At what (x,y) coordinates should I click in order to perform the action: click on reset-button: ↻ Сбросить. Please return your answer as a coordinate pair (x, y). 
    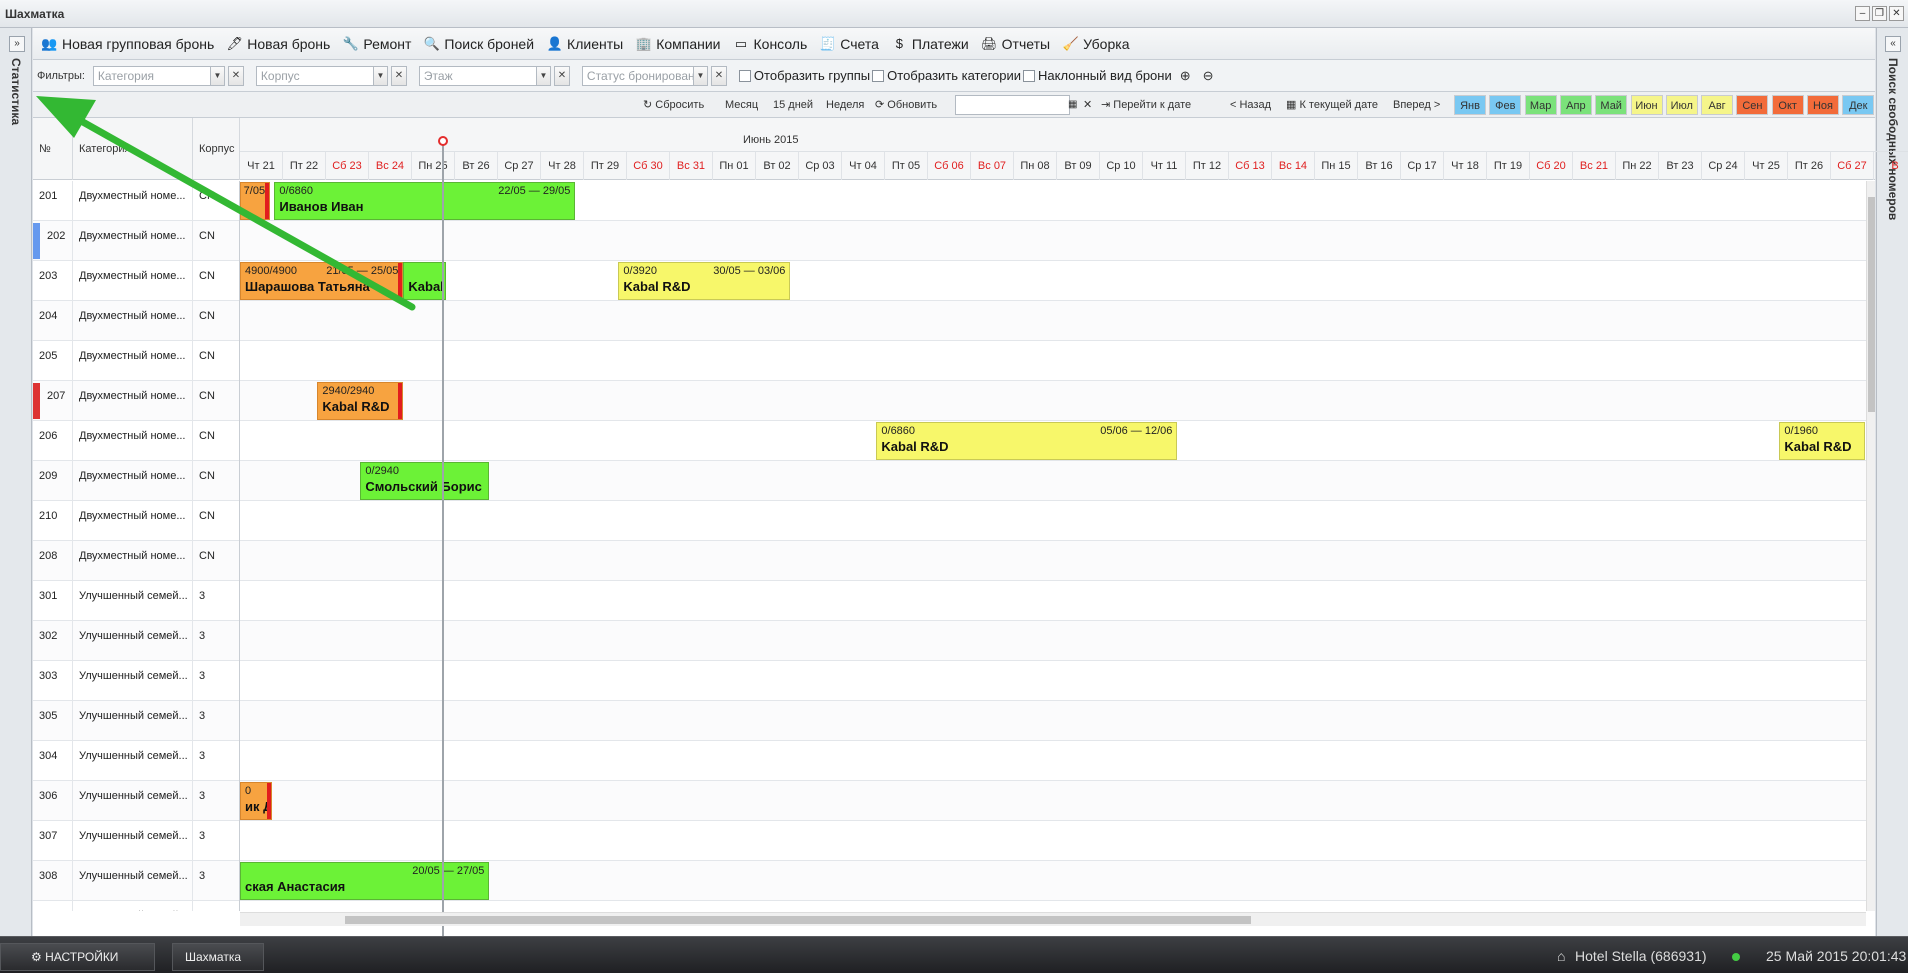
    Looking at the image, I should click on (673, 105).